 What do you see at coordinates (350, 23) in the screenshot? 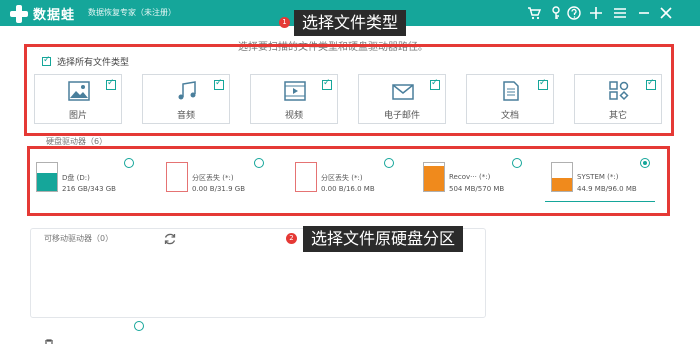
I see `annotation-callout-1: 选择文件类型` at bounding box center [350, 23].